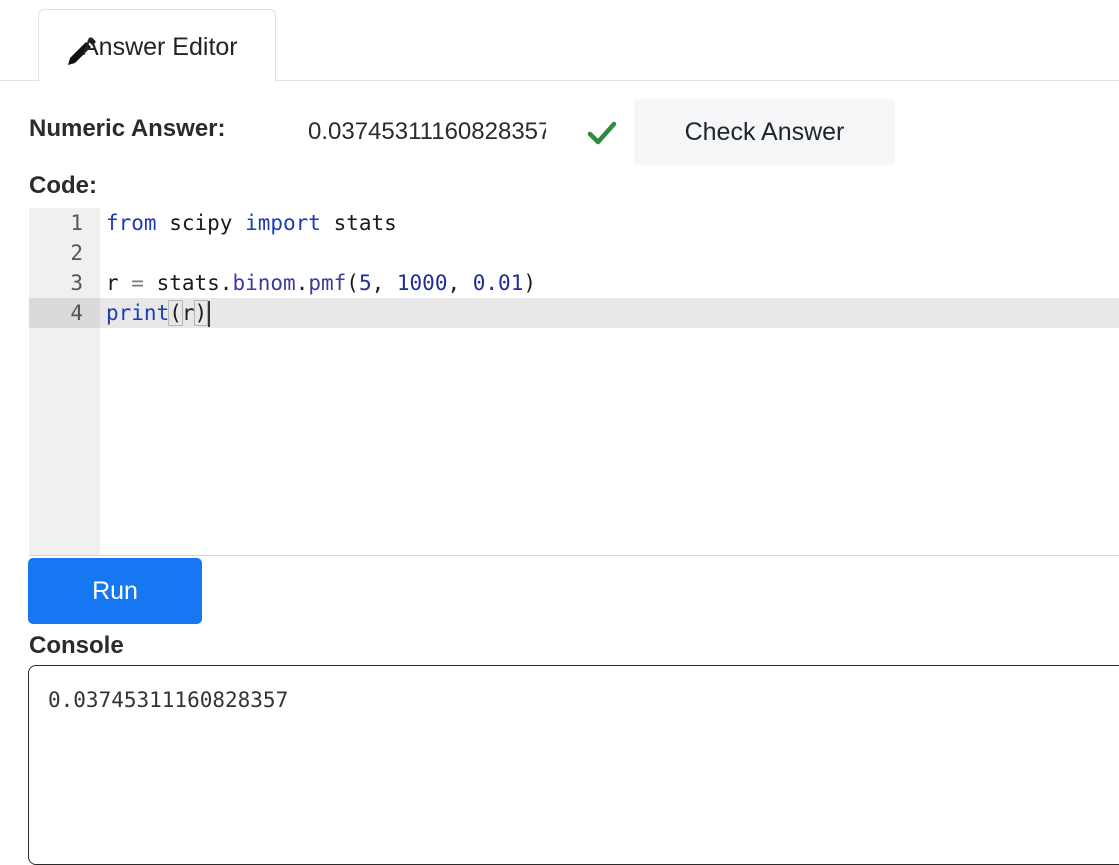 The height and width of the screenshot is (865, 1119). I want to click on line-number: 3, so click(76, 283).